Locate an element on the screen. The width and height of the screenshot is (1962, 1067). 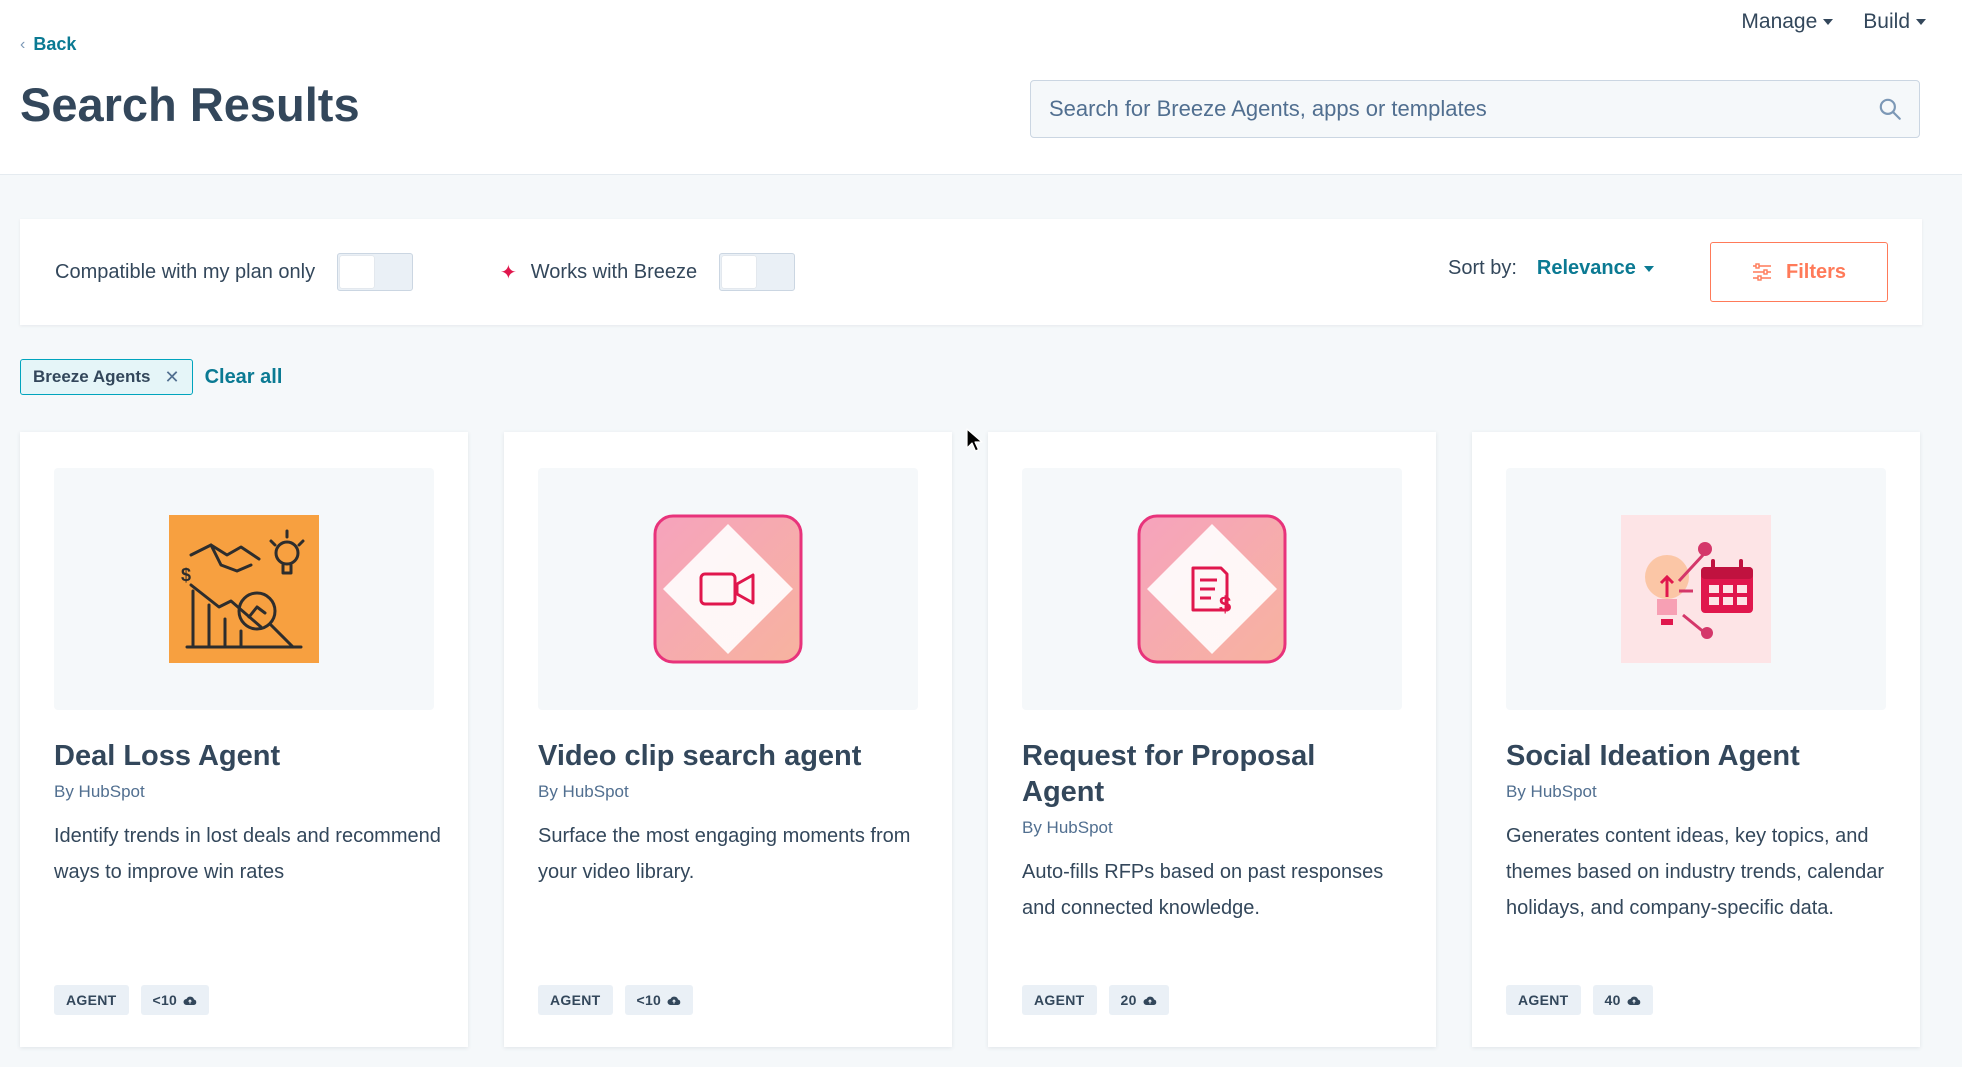
sort-control: Sort by: Relevance is located at coordinates (1551, 268).